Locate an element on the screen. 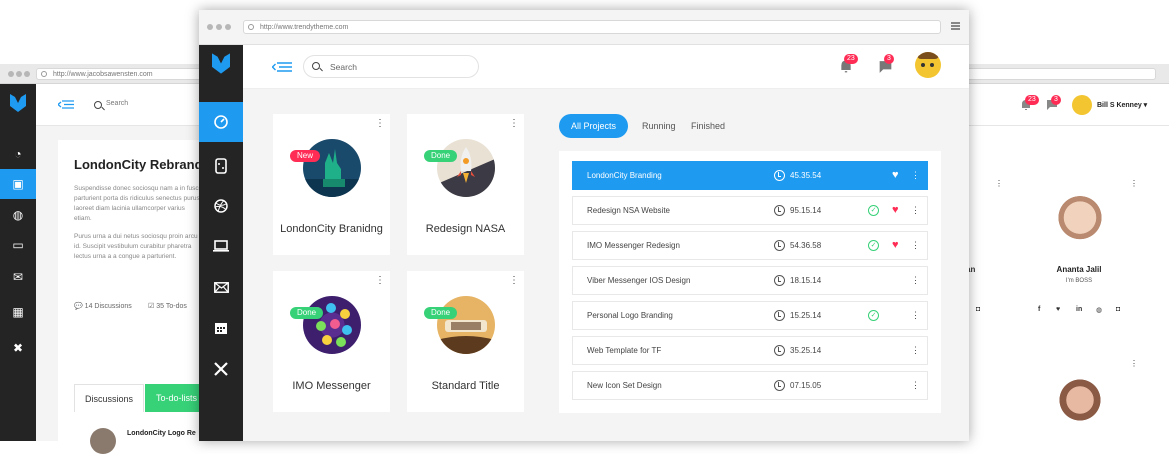 The image size is (1169, 454). discussions-count: 💬 14 Discussions is located at coordinates (103, 306).